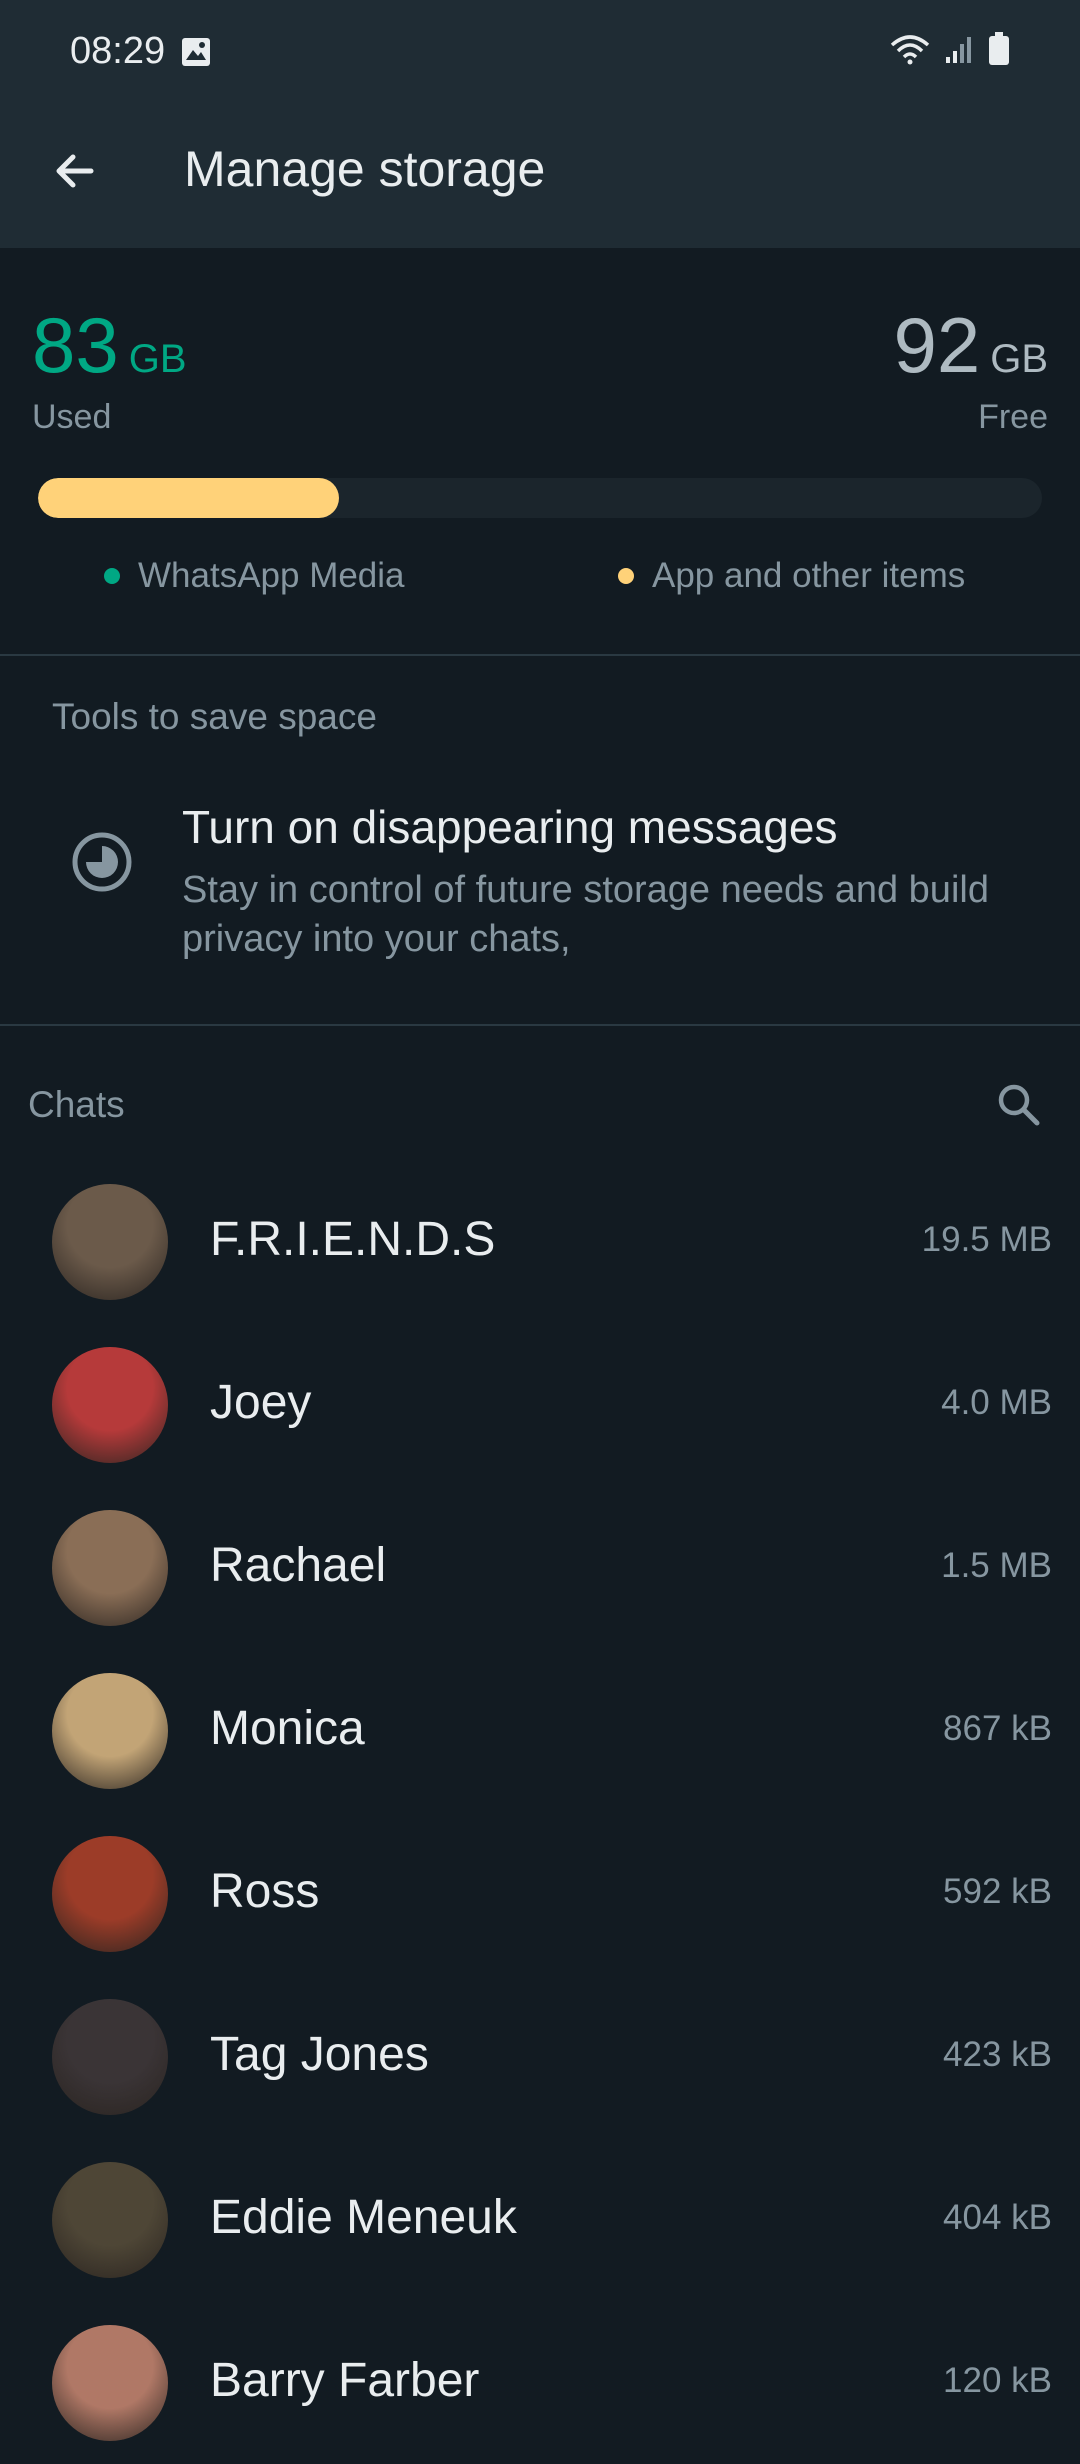 The height and width of the screenshot is (2464, 1080). I want to click on signal-icon, so click(959, 51).